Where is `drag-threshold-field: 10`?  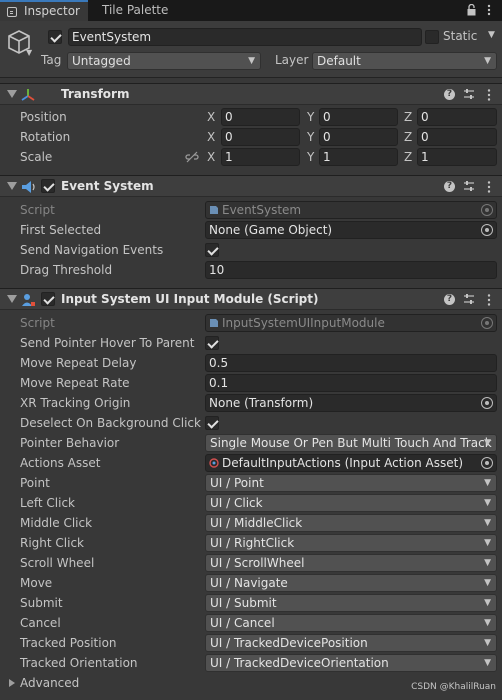 drag-threshold-field: 10 is located at coordinates (351, 270).